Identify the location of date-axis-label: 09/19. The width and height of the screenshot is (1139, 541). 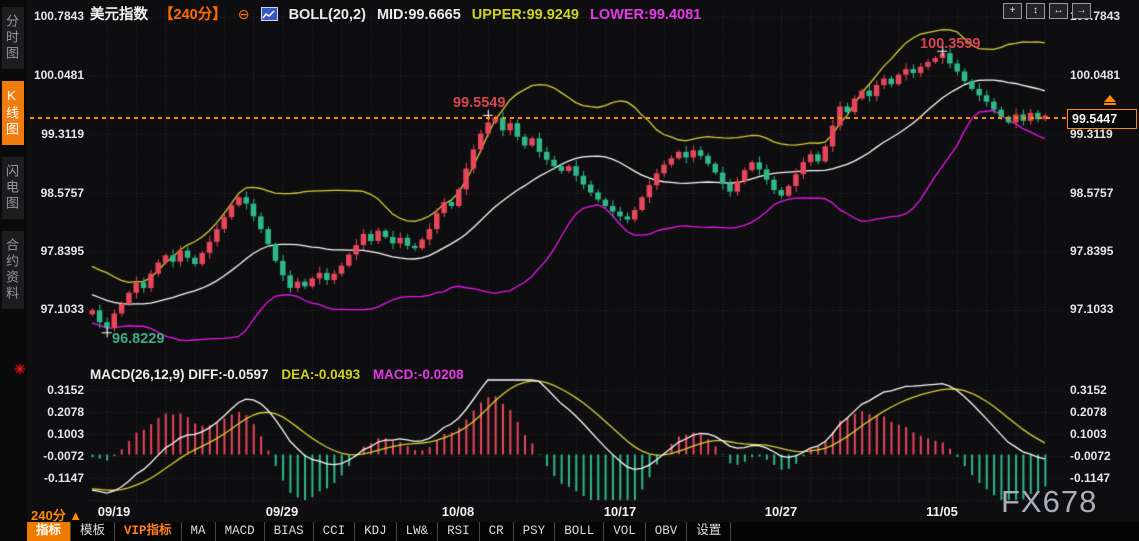
(114, 511).